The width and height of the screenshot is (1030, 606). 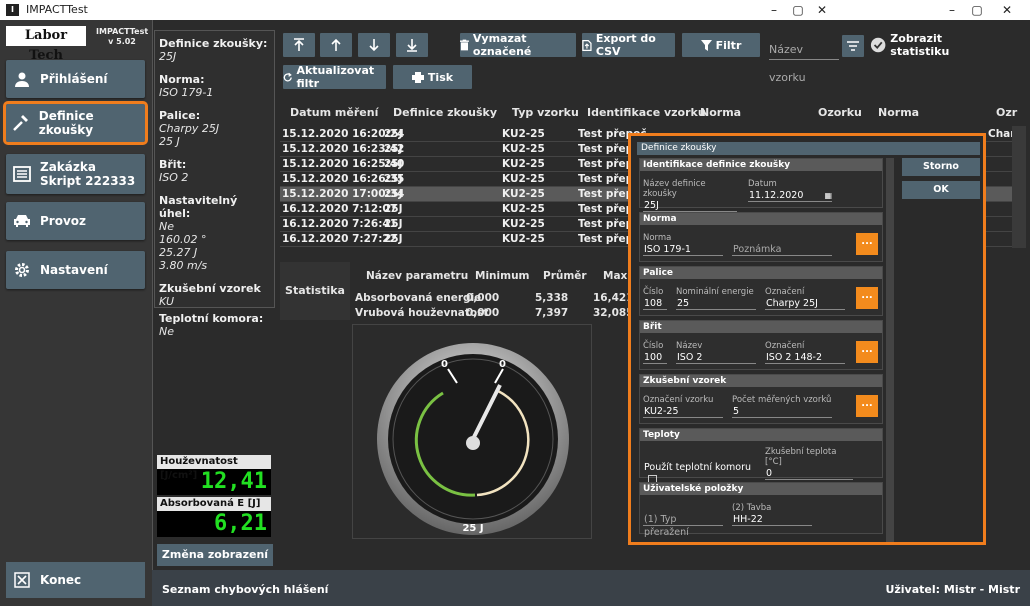 What do you see at coordinates (245, 589) in the screenshot?
I see `error-messages-link: Seznam chybových hlášení` at bounding box center [245, 589].